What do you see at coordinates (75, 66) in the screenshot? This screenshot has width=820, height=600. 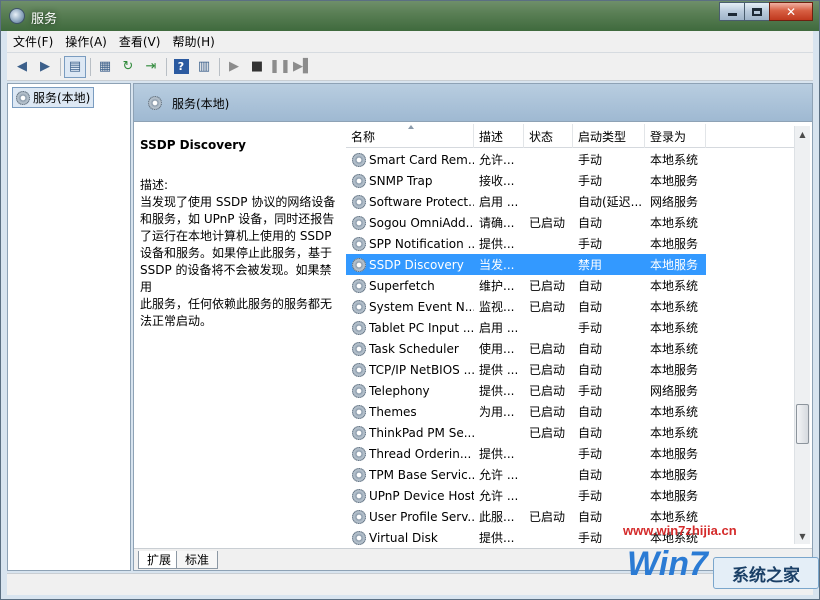 I see `console-tree-icon: ▤` at bounding box center [75, 66].